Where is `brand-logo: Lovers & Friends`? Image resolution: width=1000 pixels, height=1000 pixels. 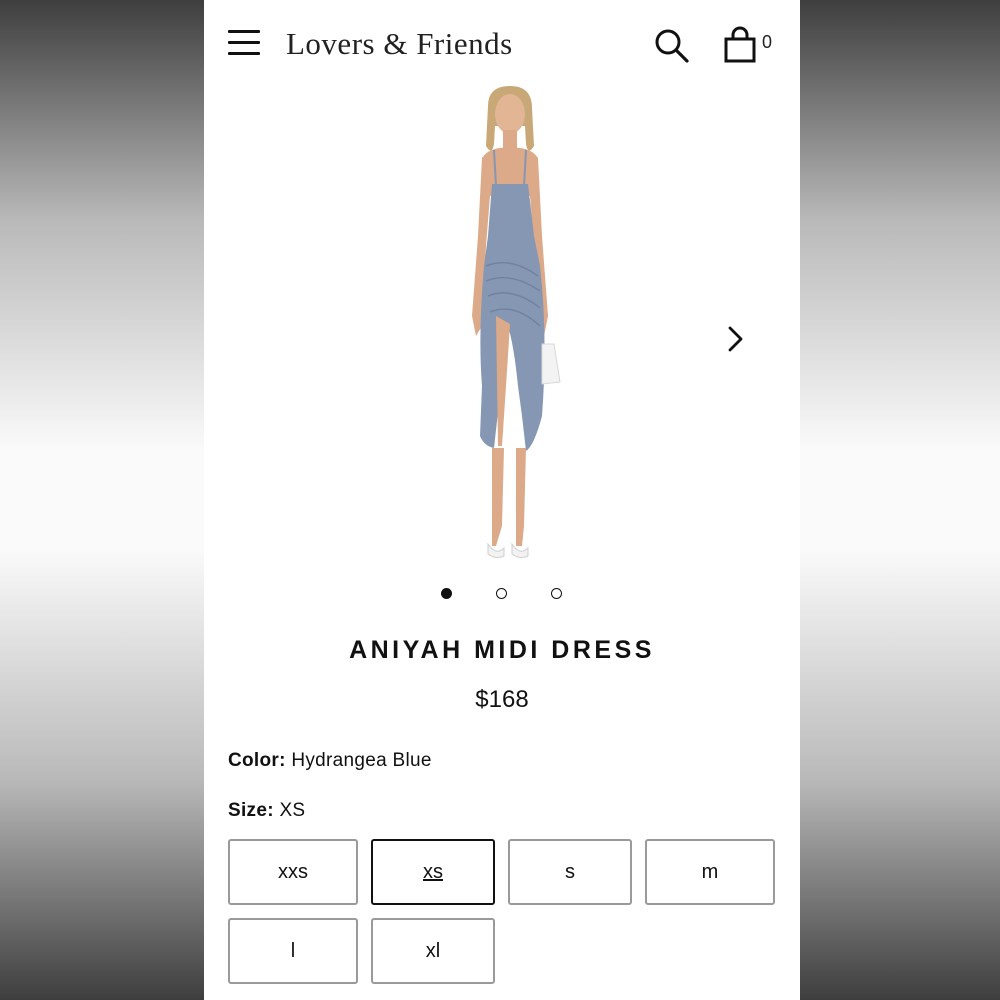 brand-logo: Lovers & Friends is located at coordinates (399, 44).